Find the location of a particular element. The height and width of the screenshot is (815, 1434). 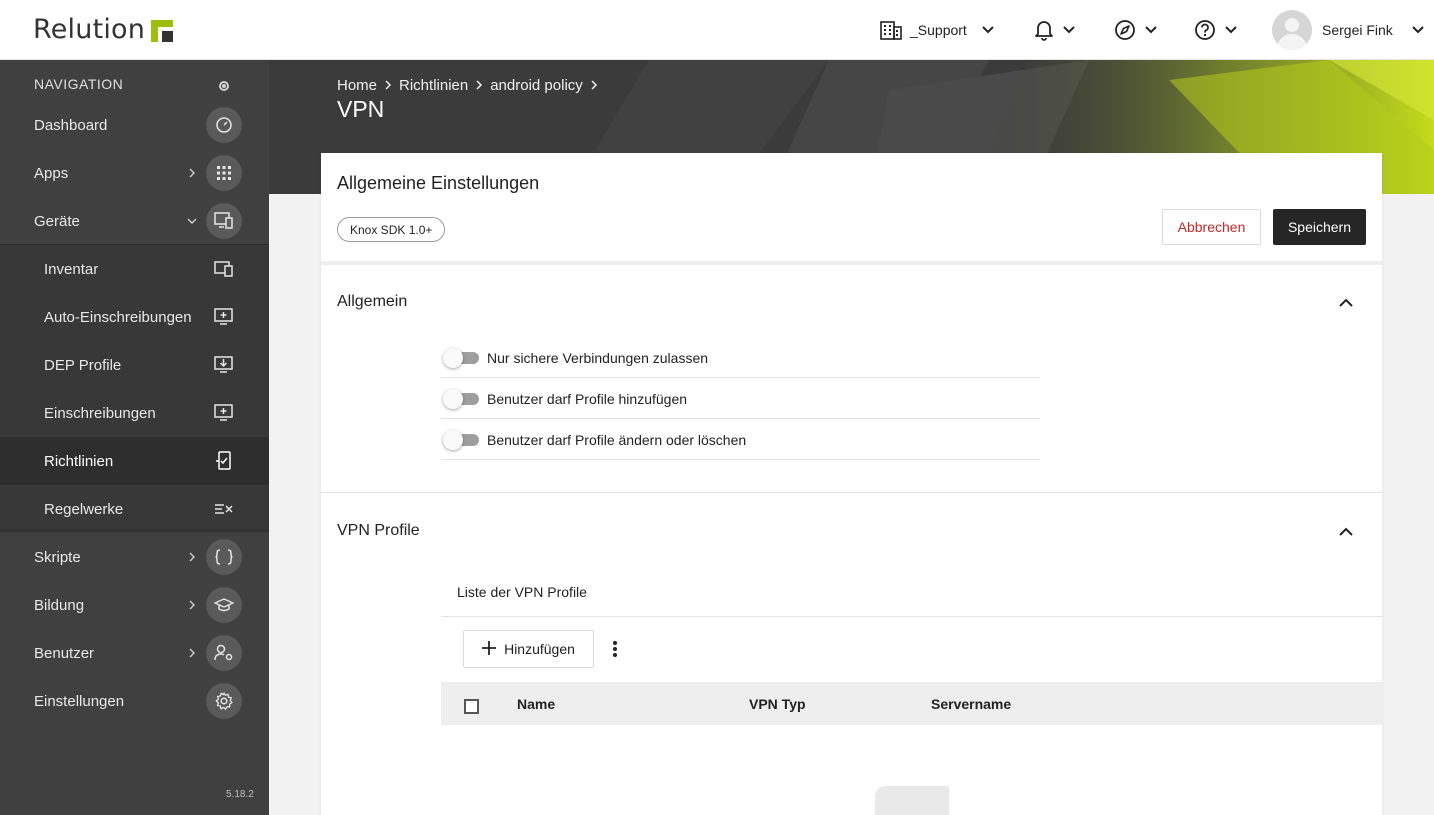

breadcrumb-home: Home is located at coordinates (357, 85).